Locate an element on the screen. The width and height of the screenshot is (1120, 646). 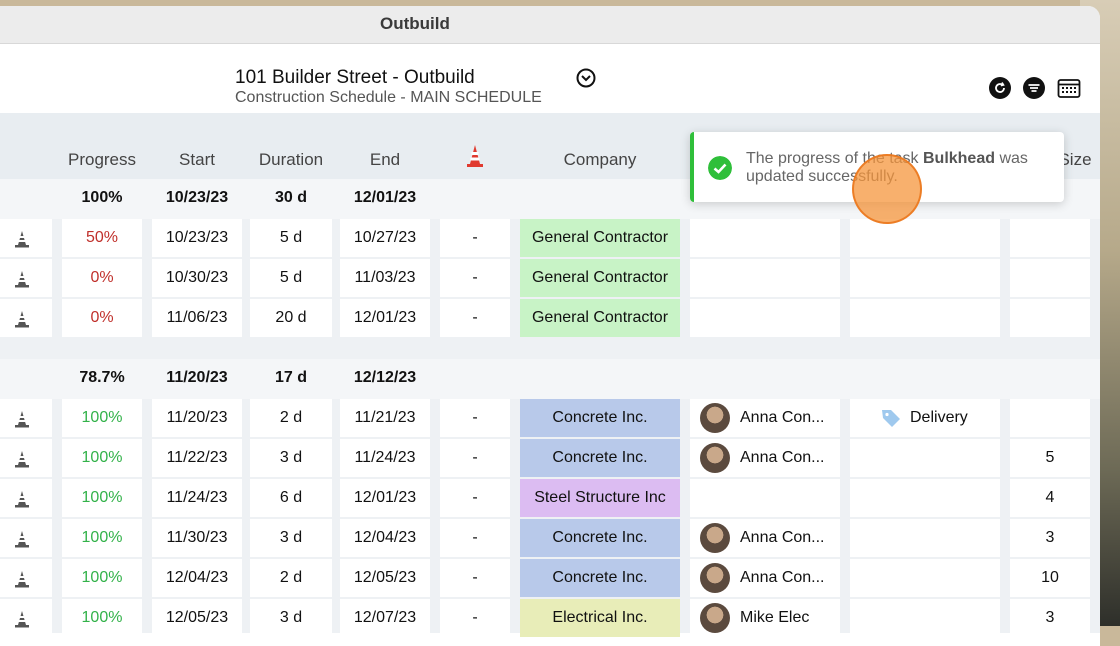
end-date-cell: 10/27/23 is located at coordinates (385, 238).